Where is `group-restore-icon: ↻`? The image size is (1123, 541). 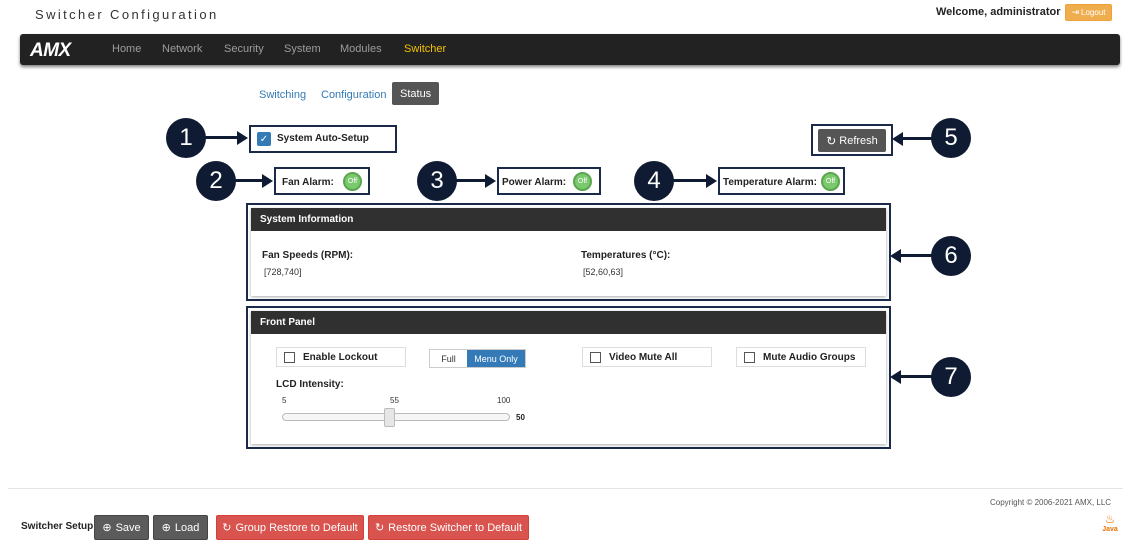
group-restore-icon: ↻ is located at coordinates (227, 528).